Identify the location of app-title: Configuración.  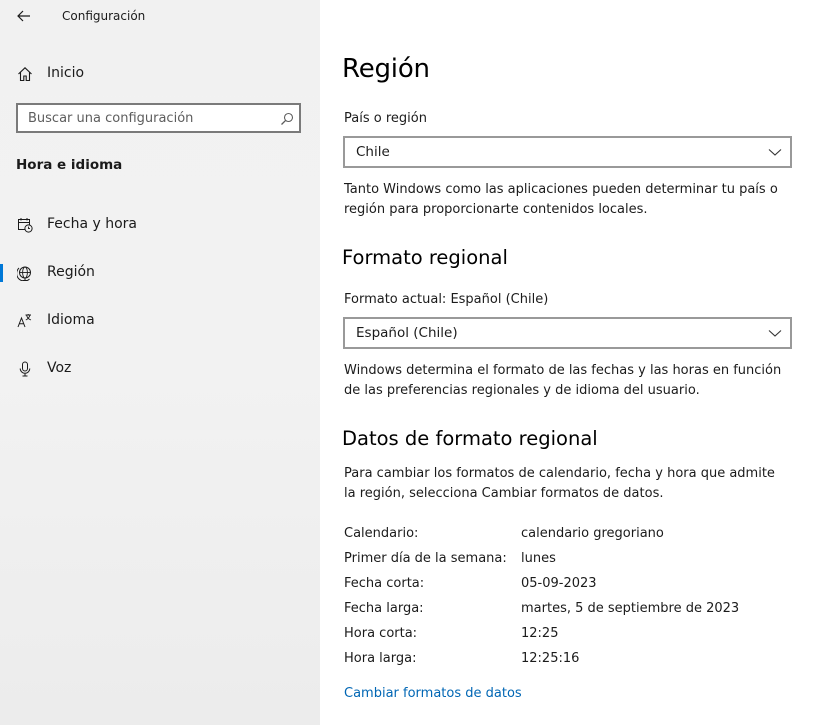
(104, 16).